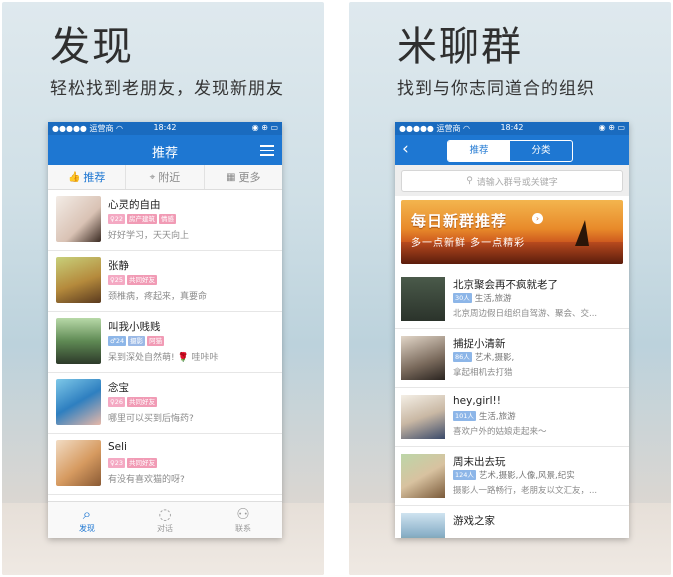  I want to click on tab-chat: ◌ 对话, so click(165, 520).